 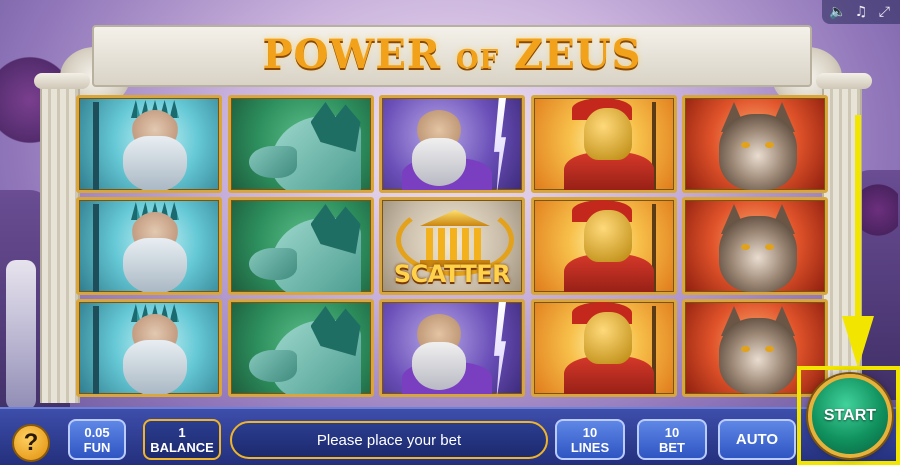 I want to click on scatter-label: SCATTER, so click(x=452, y=274).